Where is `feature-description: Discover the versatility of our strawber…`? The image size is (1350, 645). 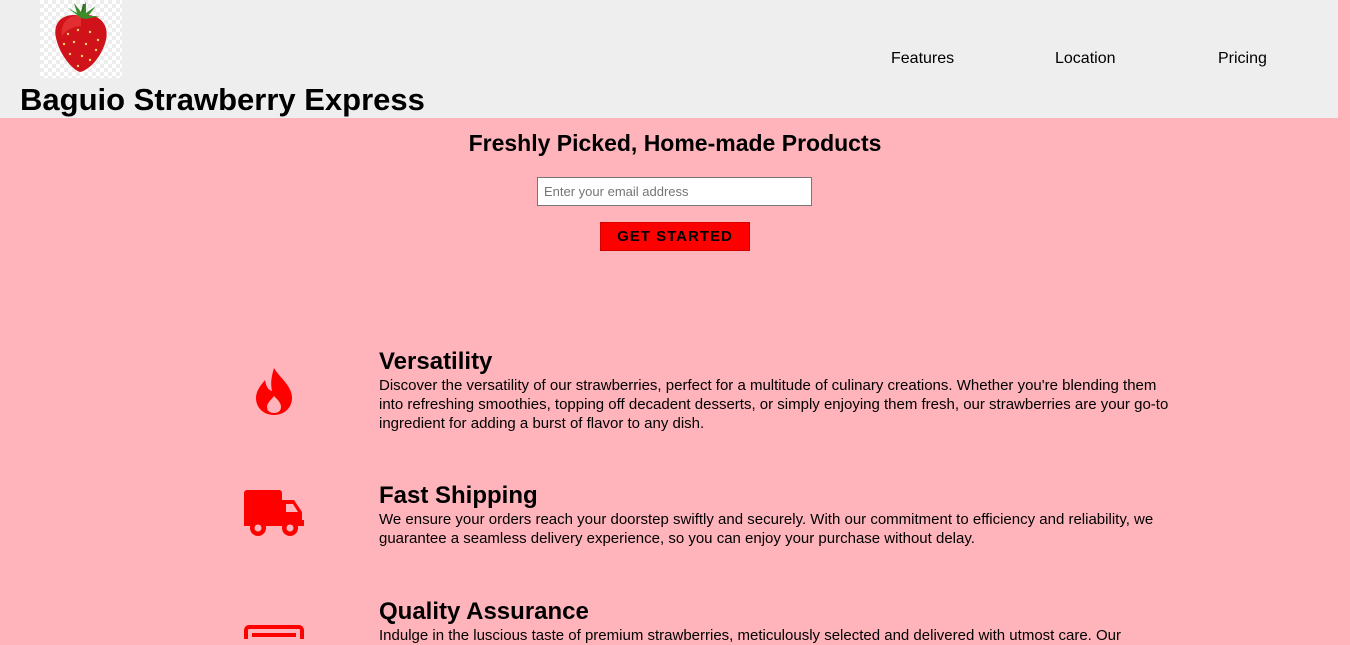
feature-description: Discover the versatility of our strawber… is located at coordinates (774, 404).